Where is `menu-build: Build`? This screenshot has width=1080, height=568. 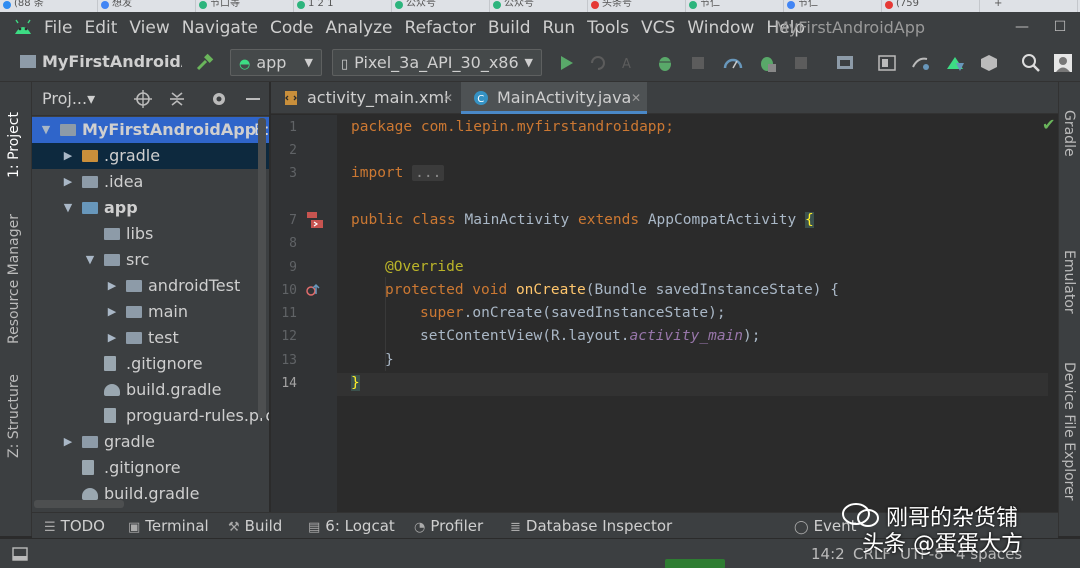
menu-build: Build is located at coordinates (509, 28).